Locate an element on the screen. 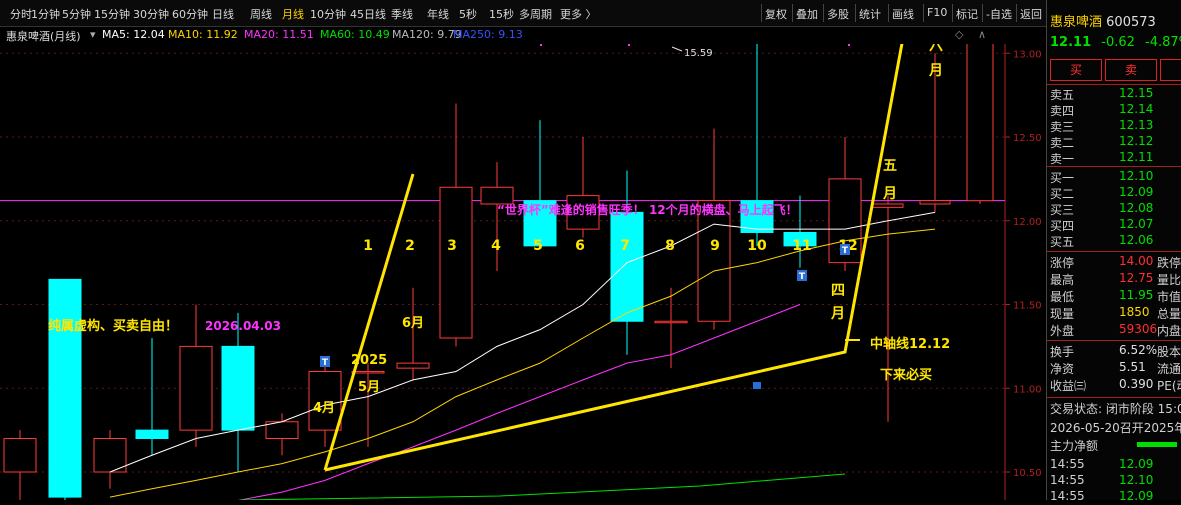  toolbar-button-1: 叠加 is located at coordinates (807, 14).